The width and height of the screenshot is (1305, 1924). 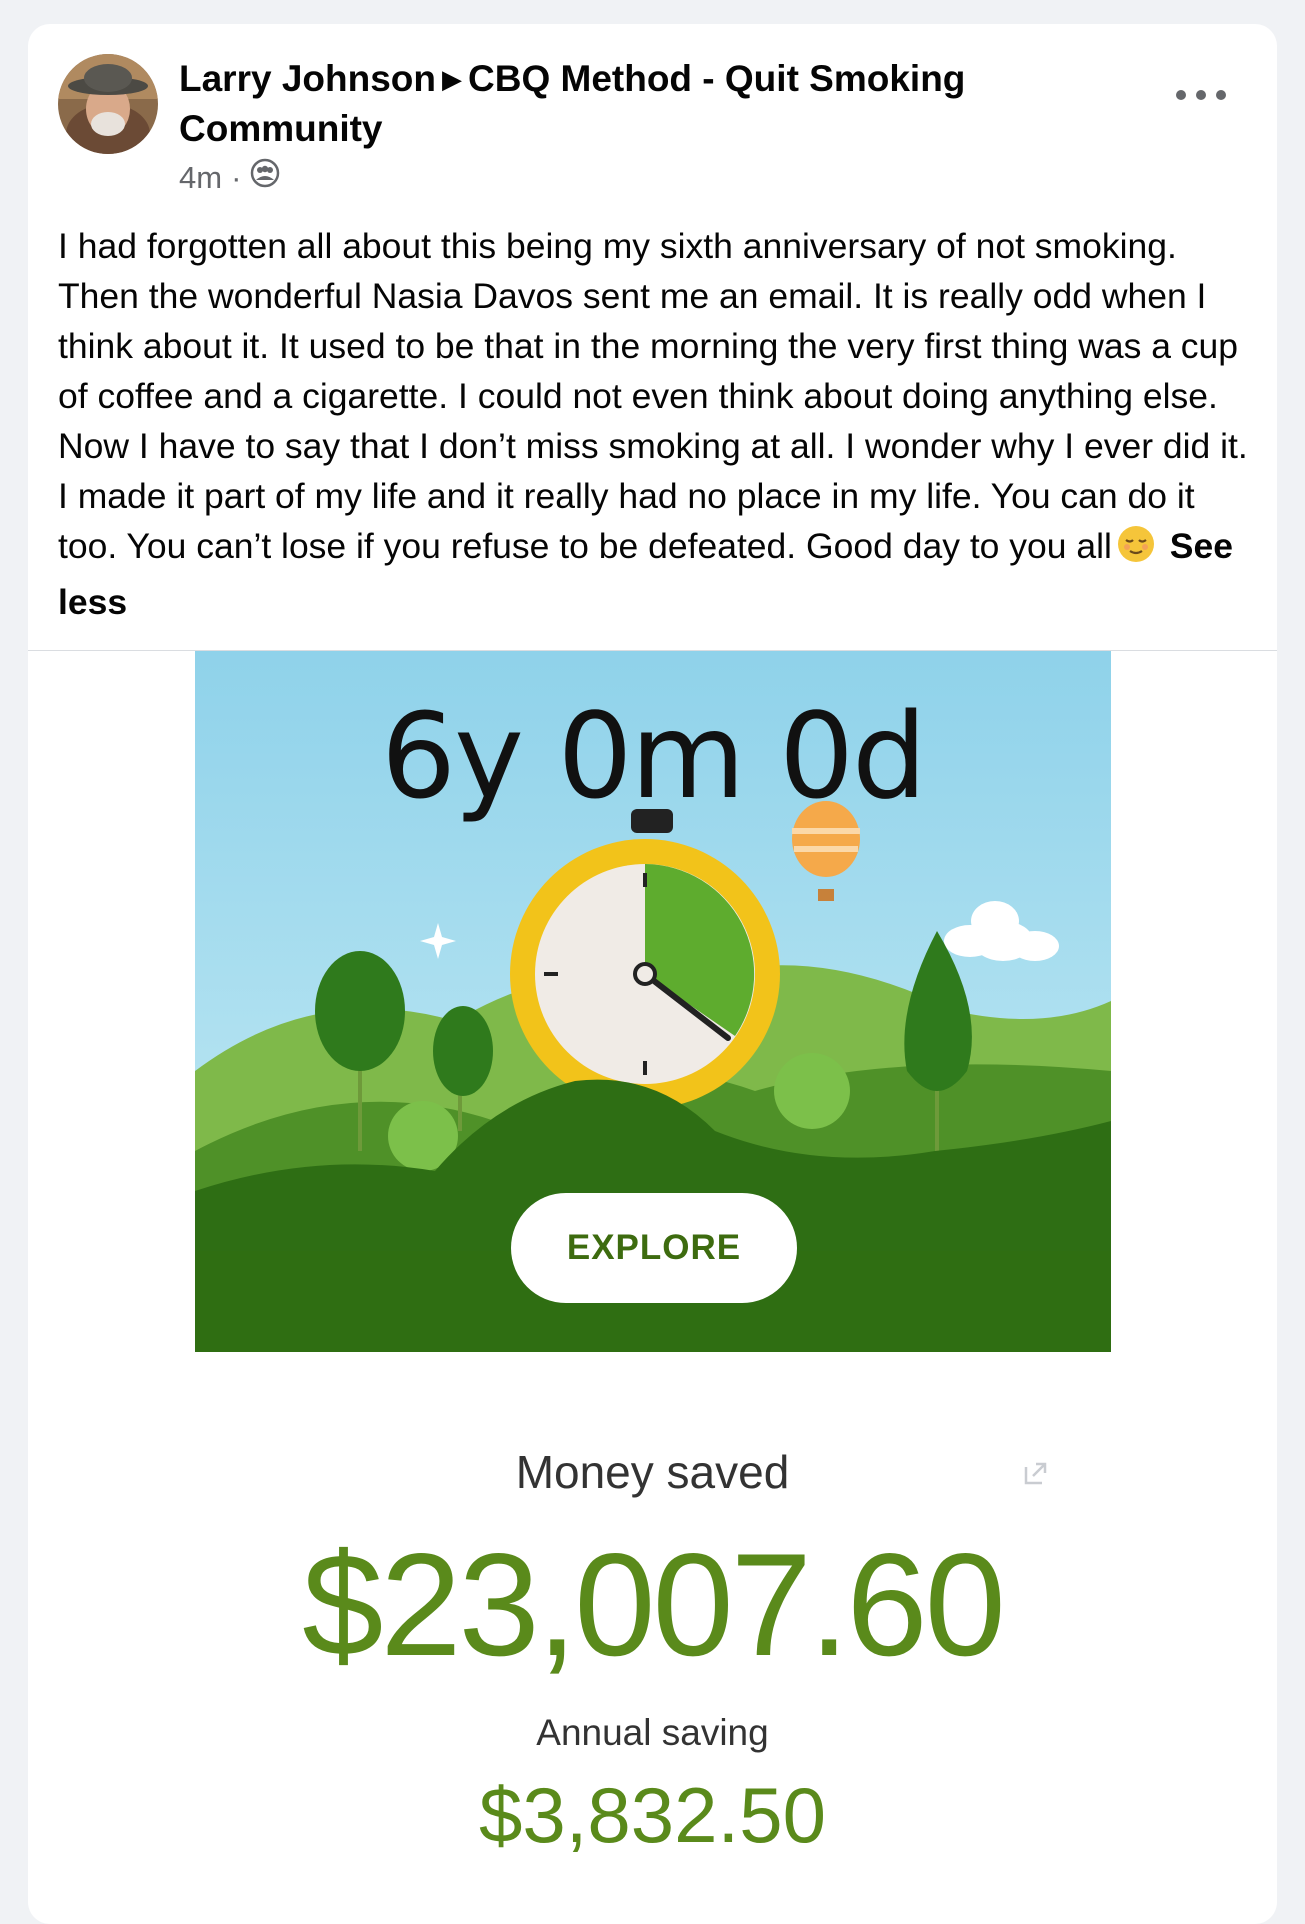 What do you see at coordinates (108, 104) in the screenshot?
I see `avatar` at bounding box center [108, 104].